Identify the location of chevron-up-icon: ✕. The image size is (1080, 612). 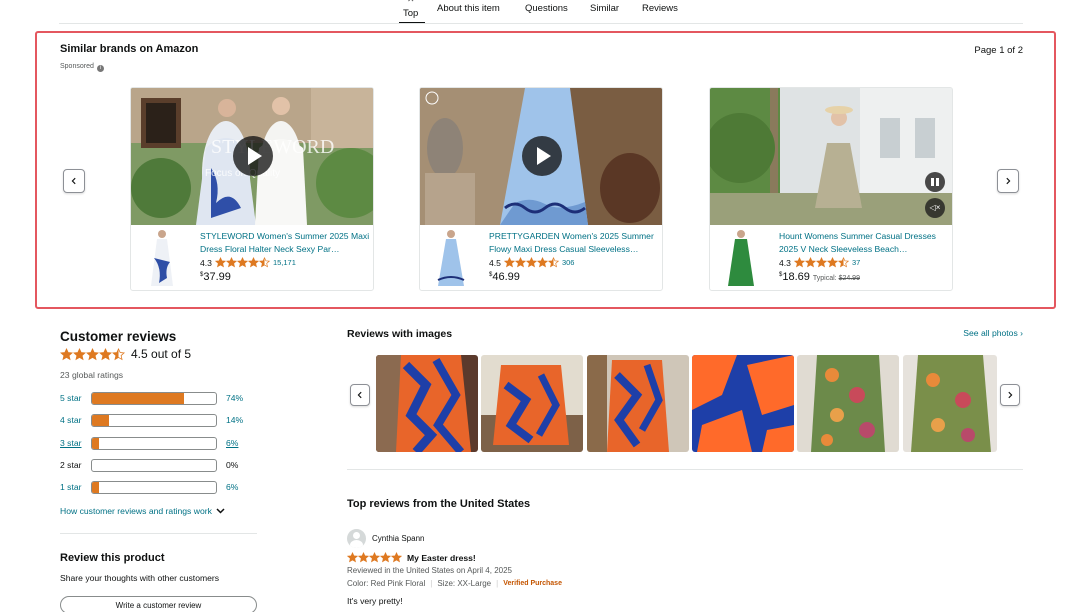
(411, 2).